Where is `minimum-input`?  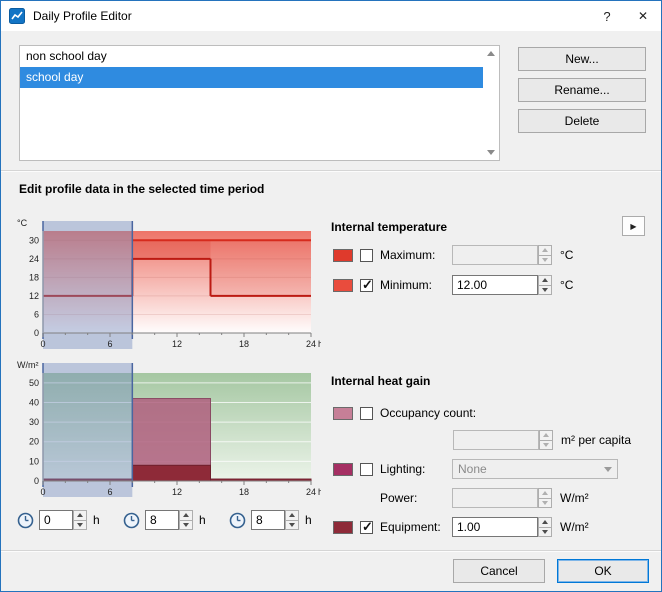 minimum-input is located at coordinates (495, 285).